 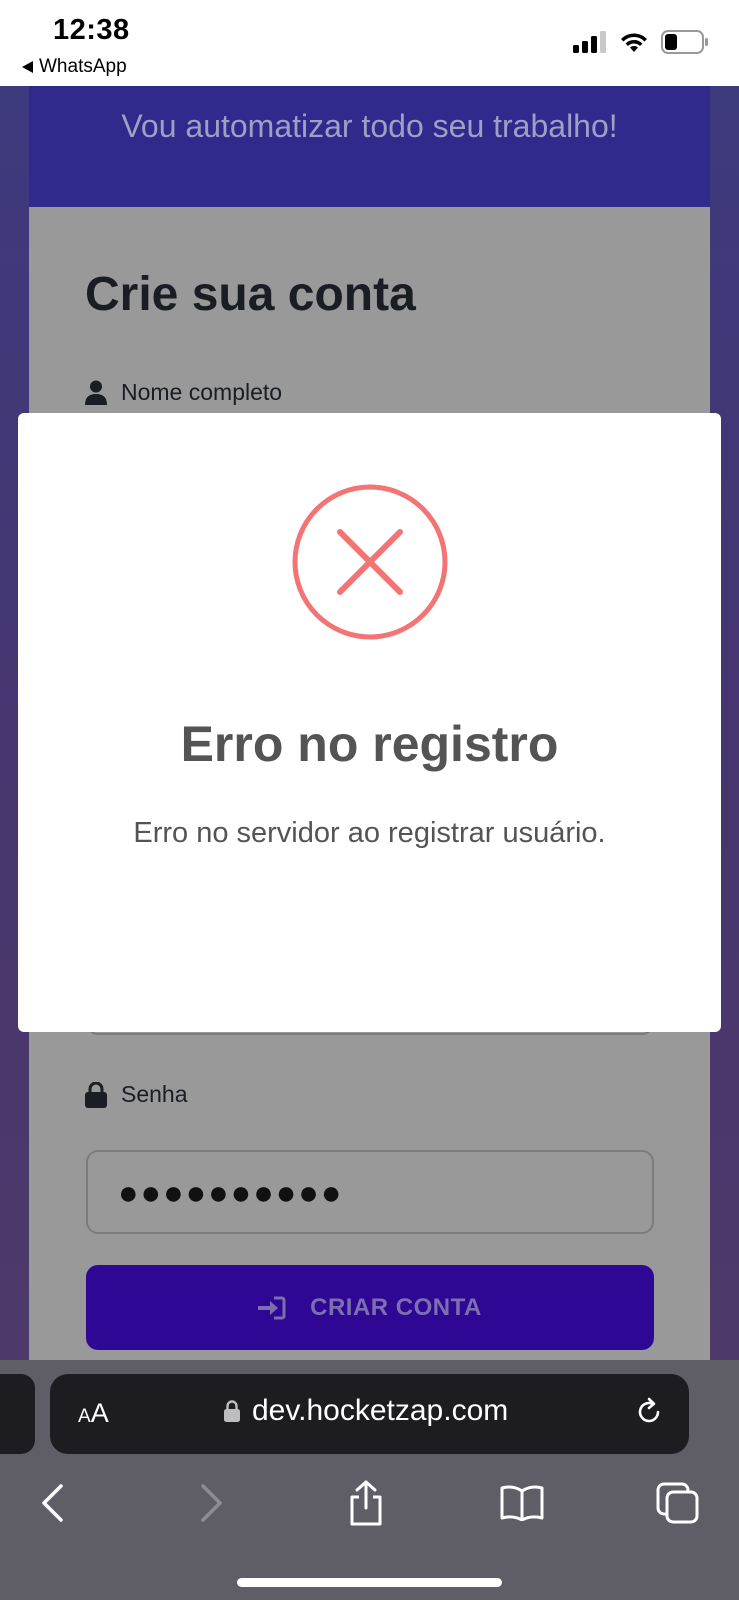 I want to click on share-icon, so click(x=366, y=1503).